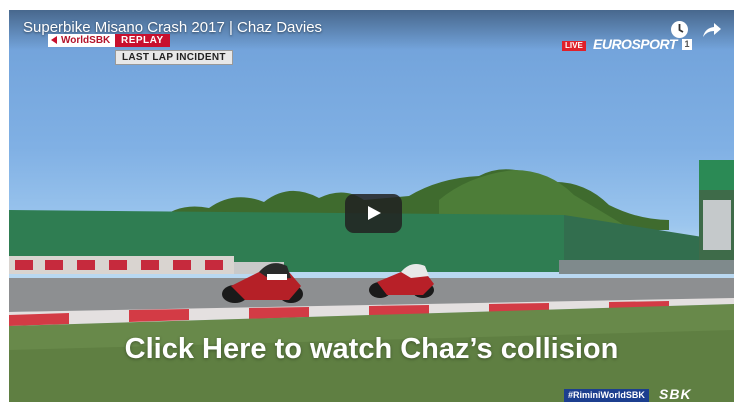 The image size is (741, 412). What do you see at coordinates (373, 213) in the screenshot?
I see `play-icon` at bounding box center [373, 213].